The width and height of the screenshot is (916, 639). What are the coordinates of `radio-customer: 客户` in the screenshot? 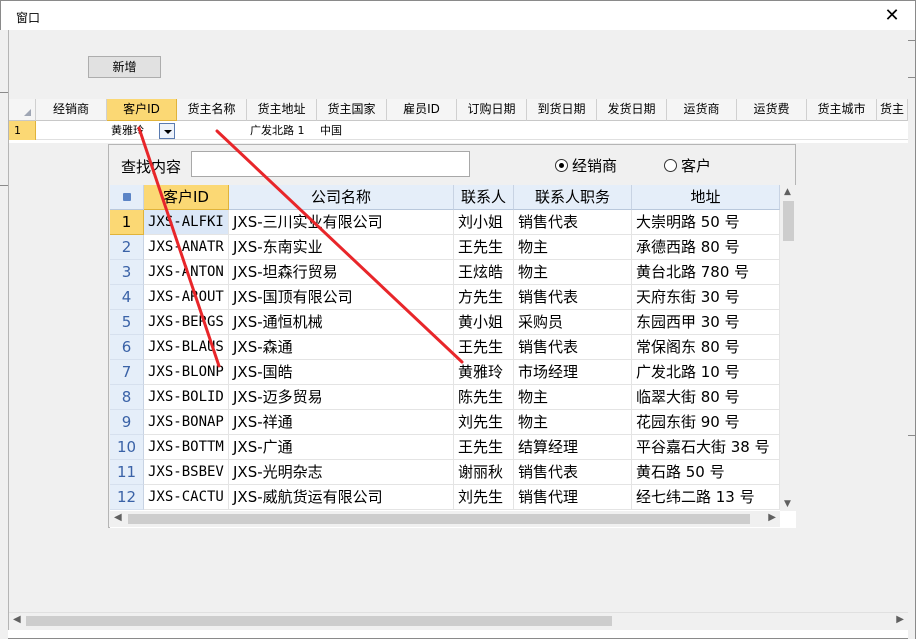 It's located at (687, 165).